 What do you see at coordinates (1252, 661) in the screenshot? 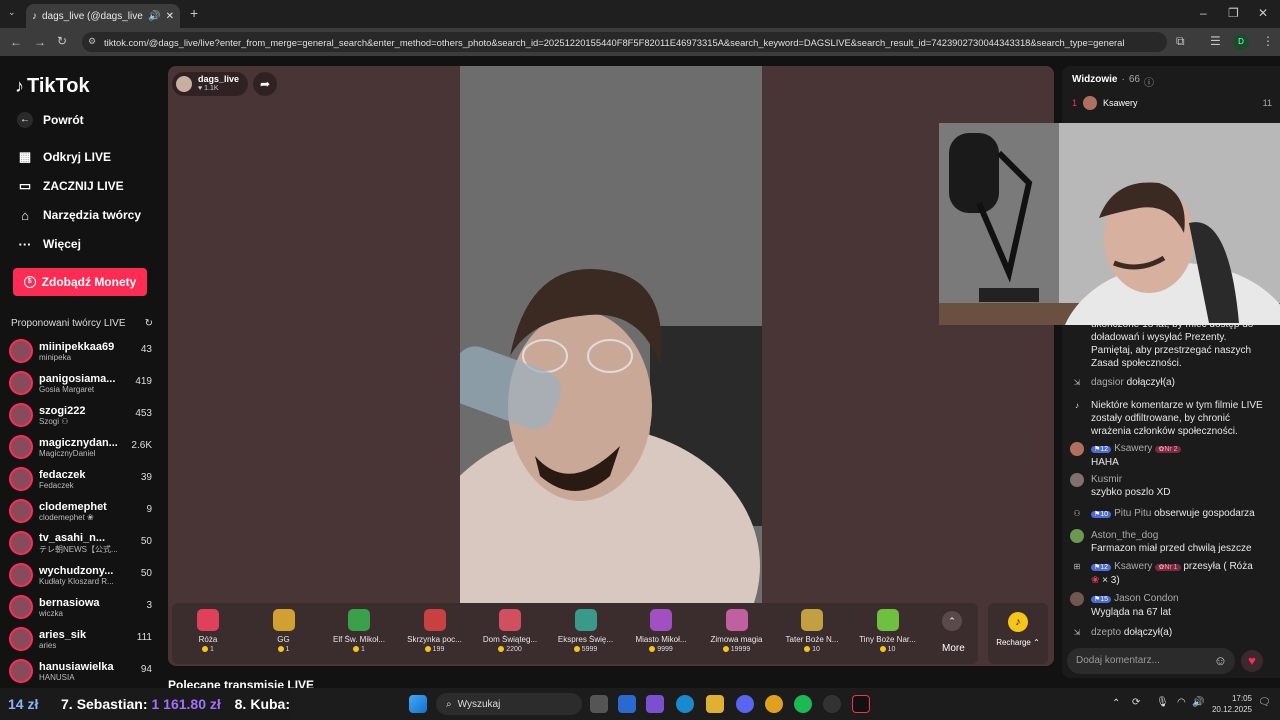
I see `like-heart-button: ♥` at bounding box center [1252, 661].